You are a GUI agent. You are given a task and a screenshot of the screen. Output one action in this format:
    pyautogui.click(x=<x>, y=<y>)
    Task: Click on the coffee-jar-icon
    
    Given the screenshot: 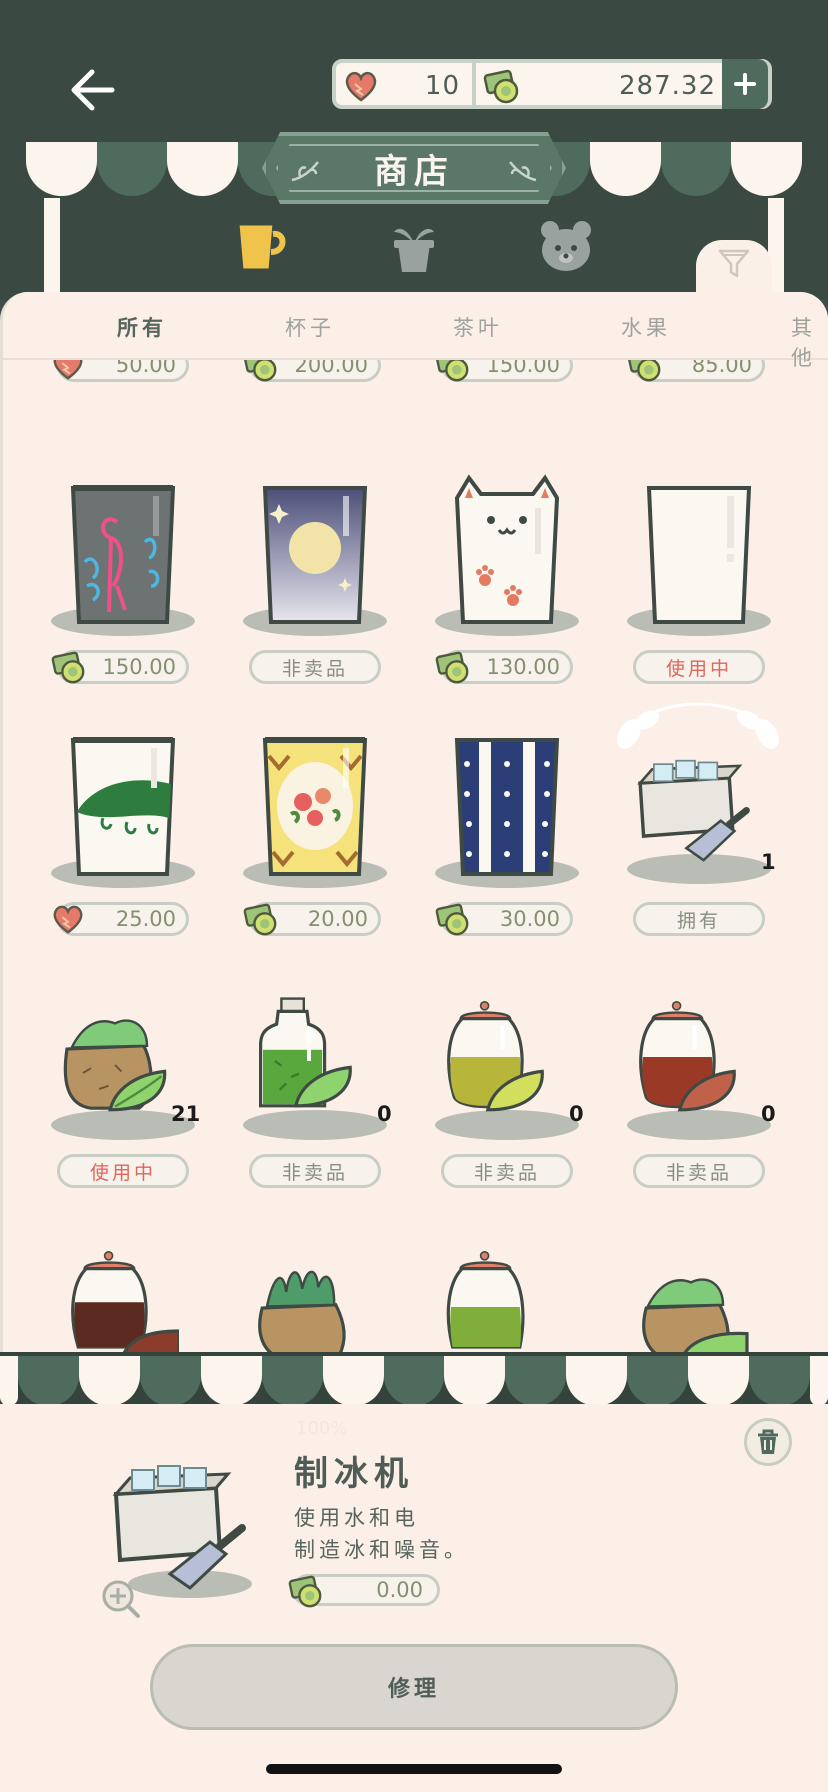 What is the action you would take?
    pyautogui.click(x=125, y=1304)
    